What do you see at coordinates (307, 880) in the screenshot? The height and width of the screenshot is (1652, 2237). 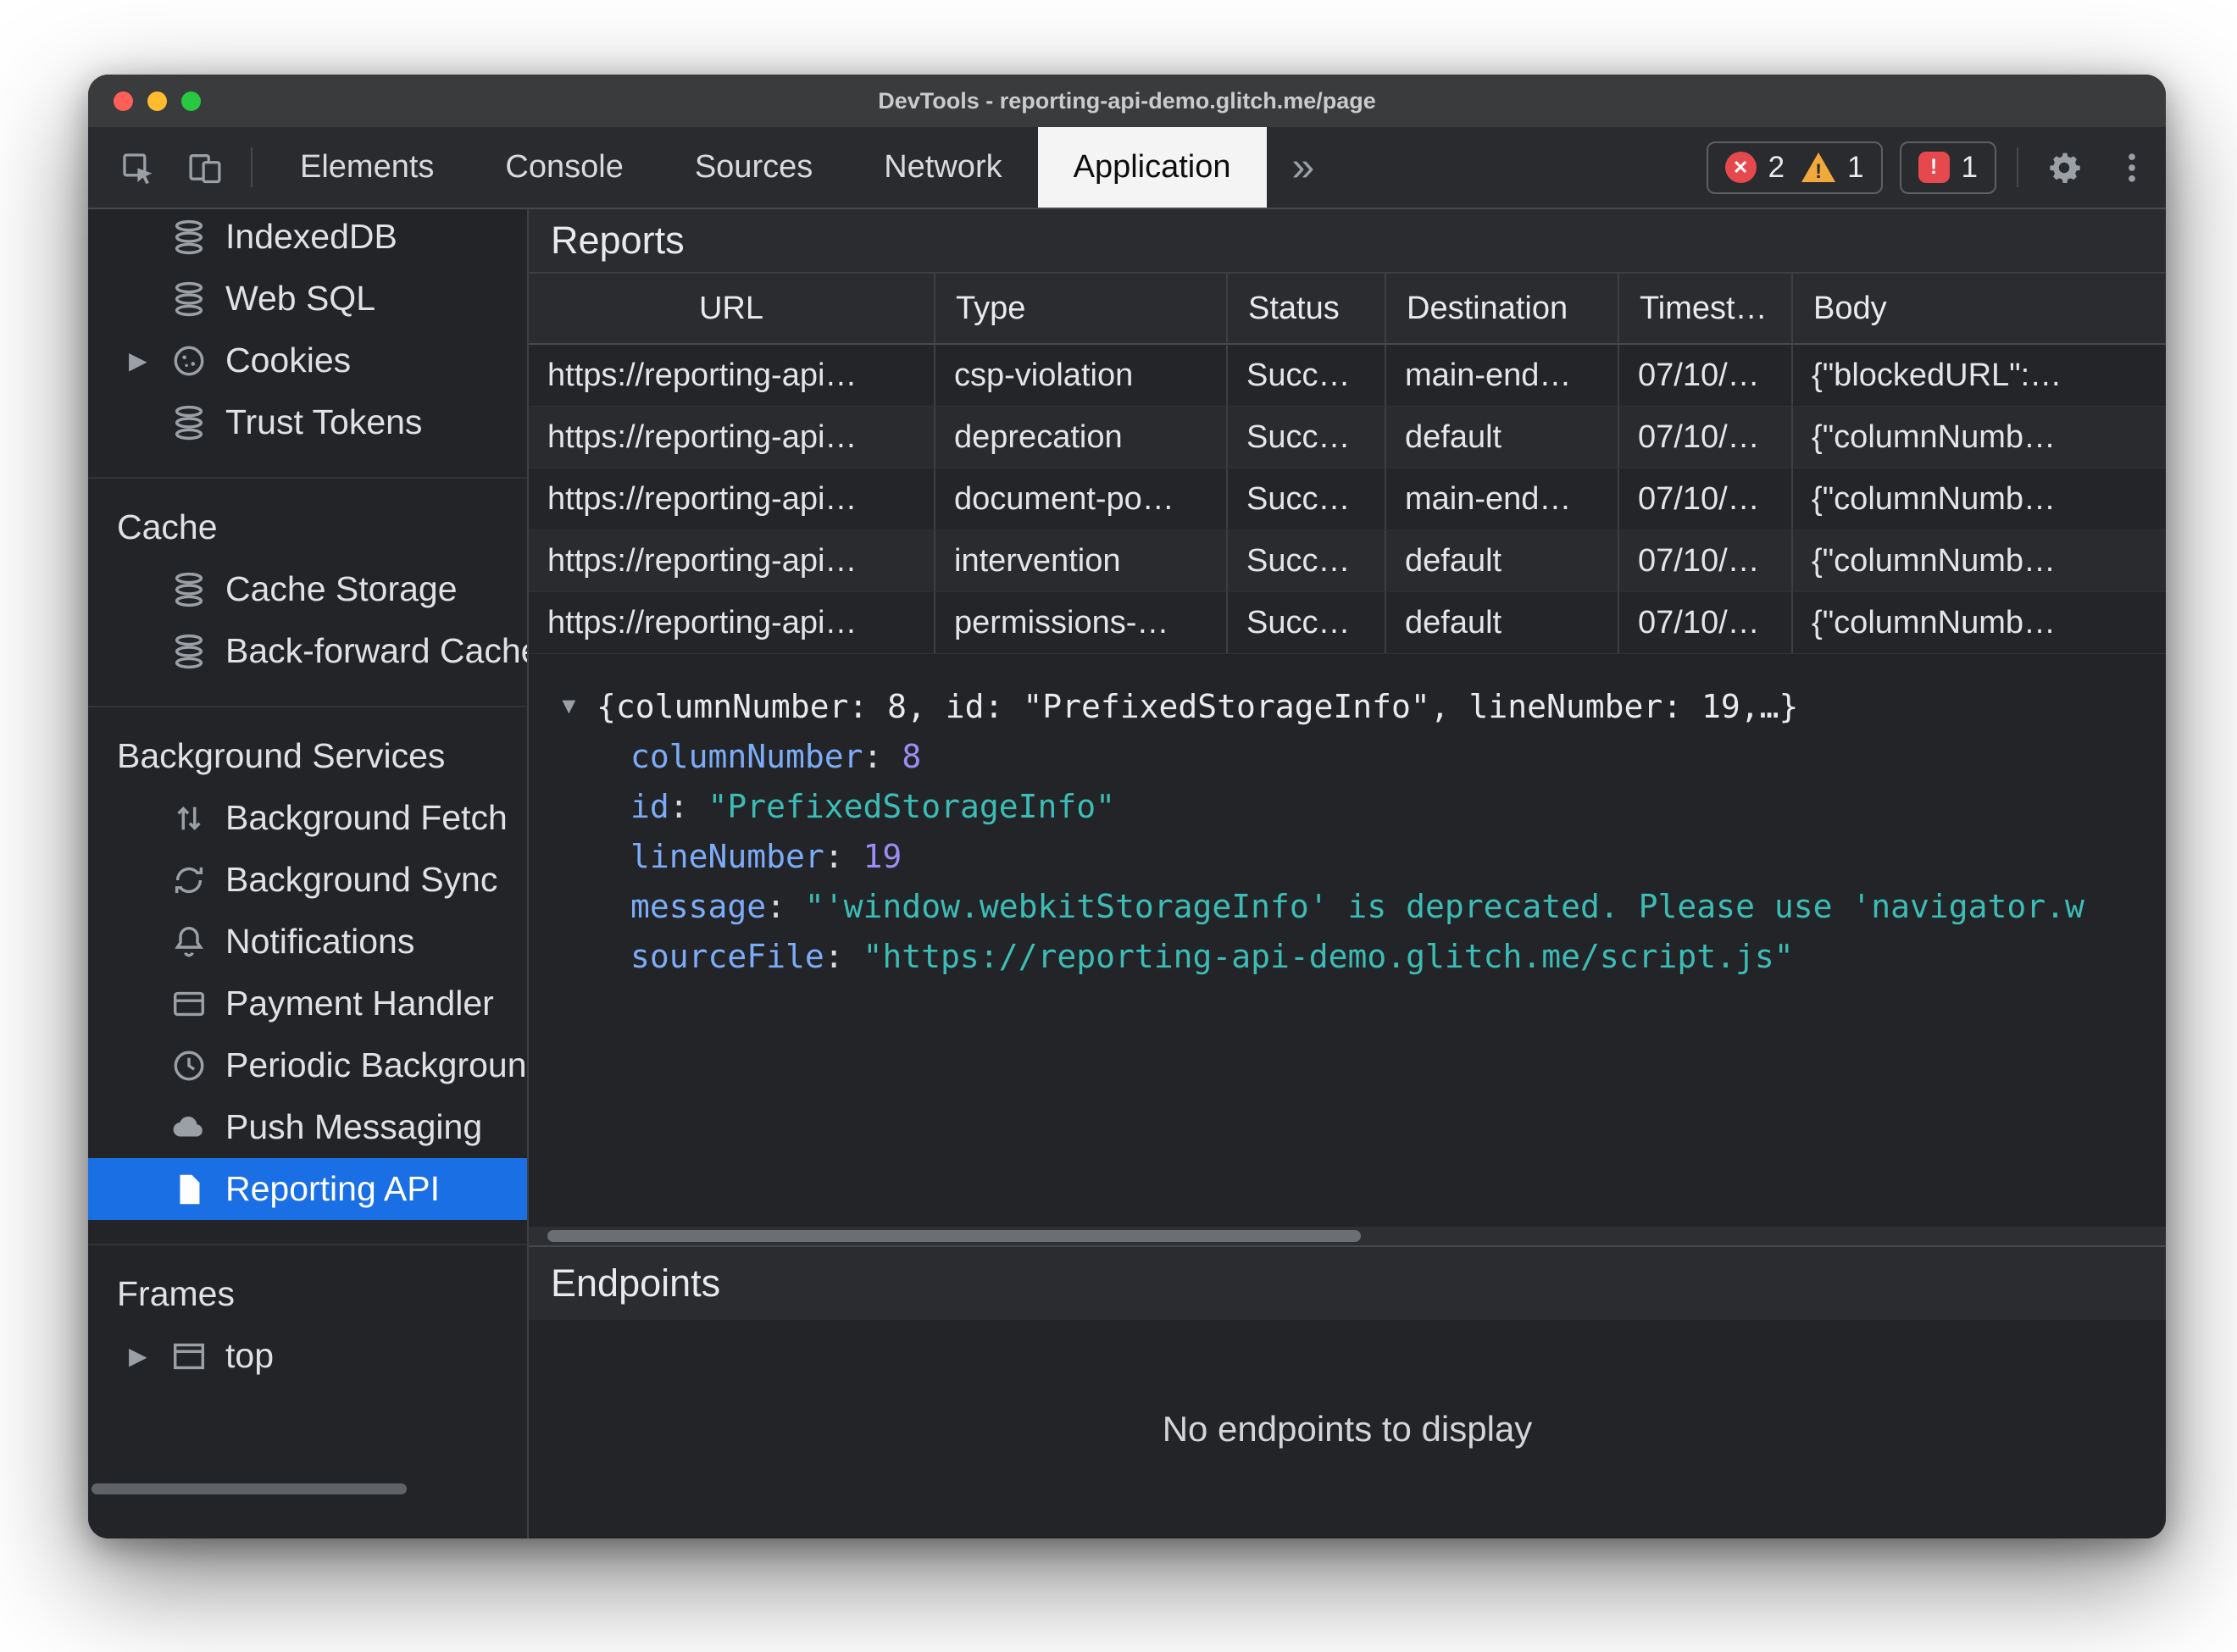 I see `sidebar-item-background-sync: Background Sync` at bounding box center [307, 880].